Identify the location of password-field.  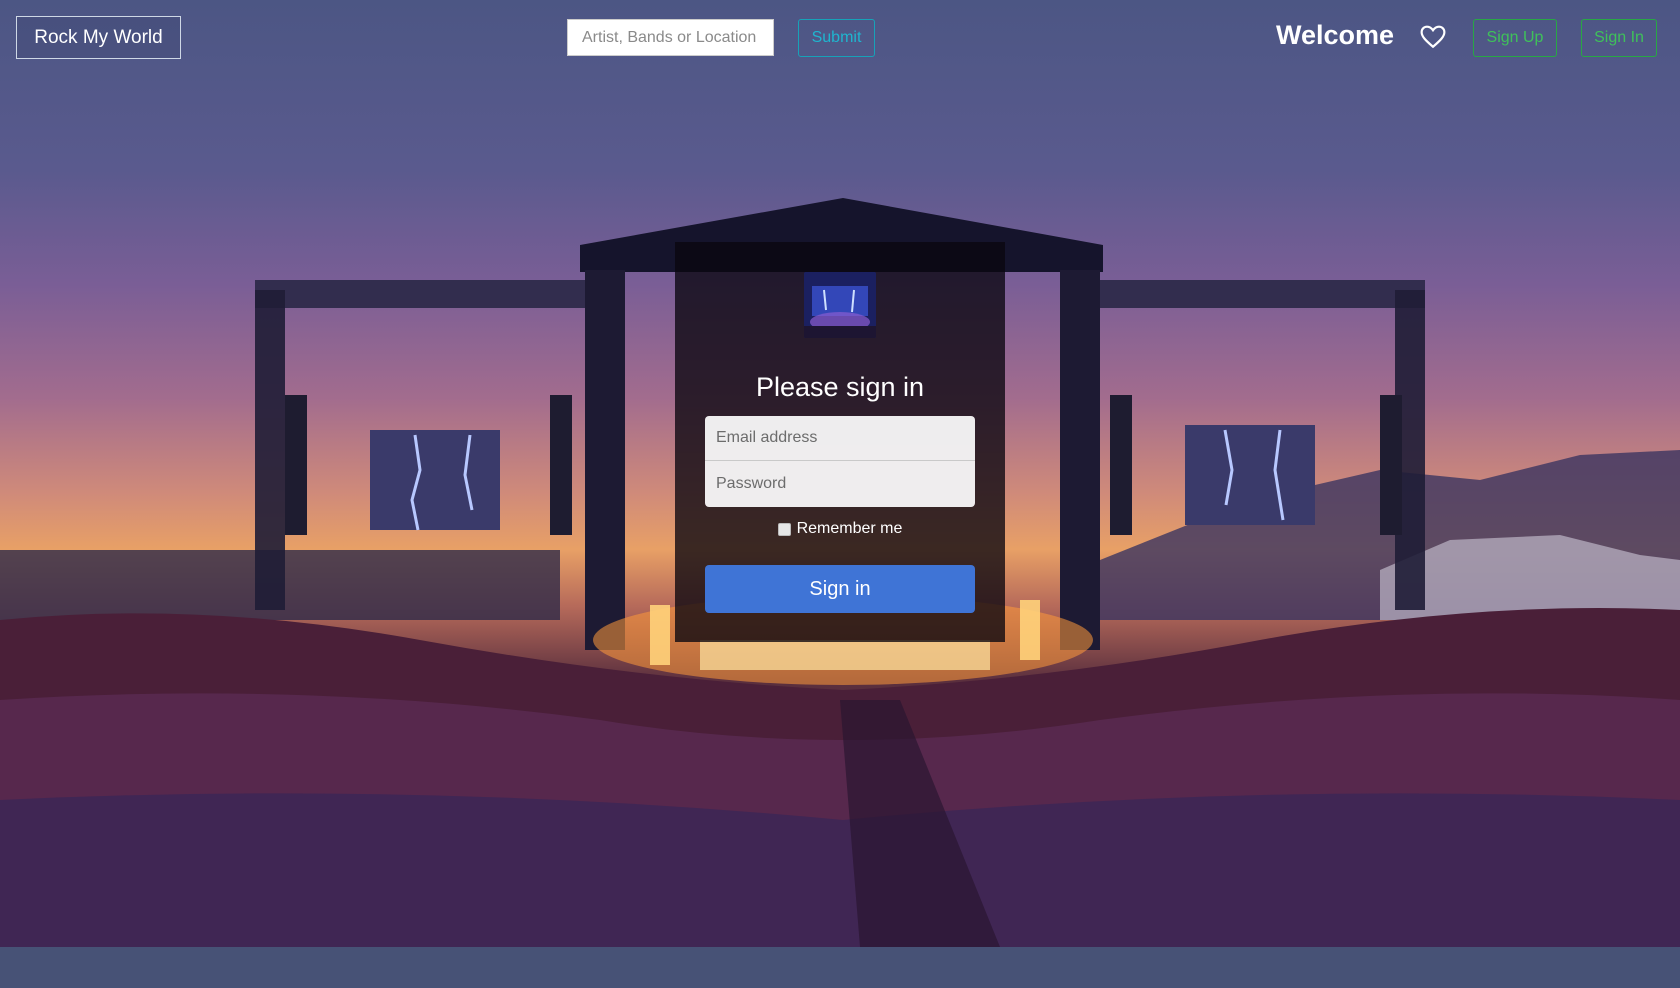
(840, 483).